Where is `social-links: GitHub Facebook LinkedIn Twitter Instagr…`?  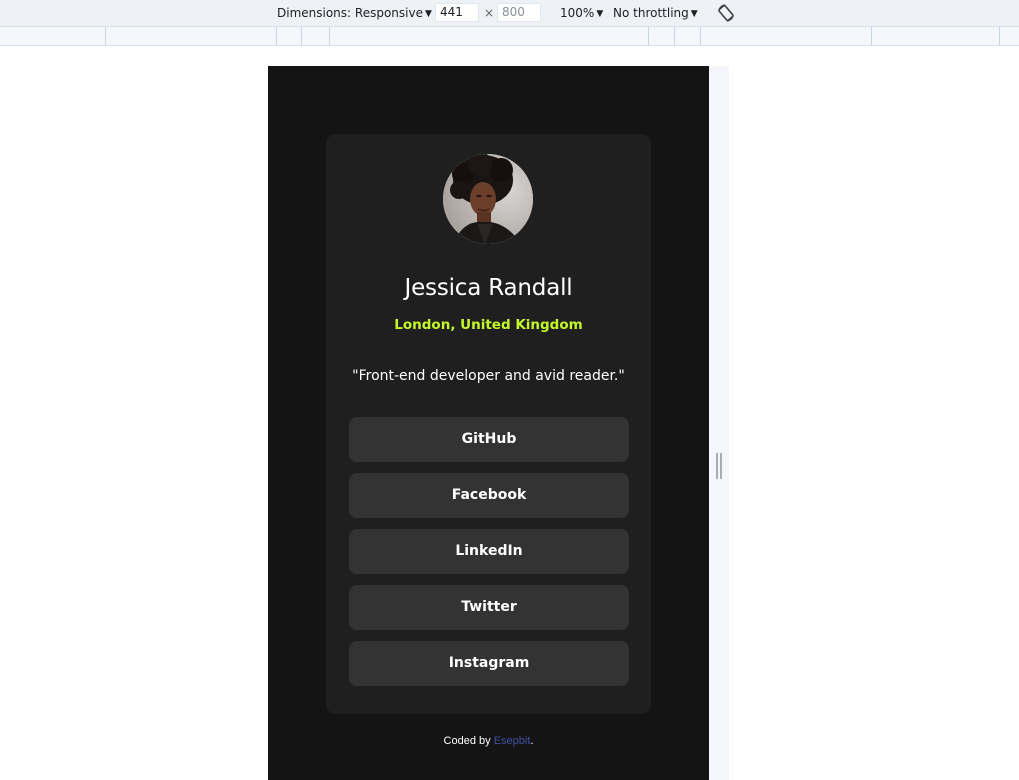 social-links: GitHub Facebook LinkedIn Twitter Instagr… is located at coordinates (489, 557).